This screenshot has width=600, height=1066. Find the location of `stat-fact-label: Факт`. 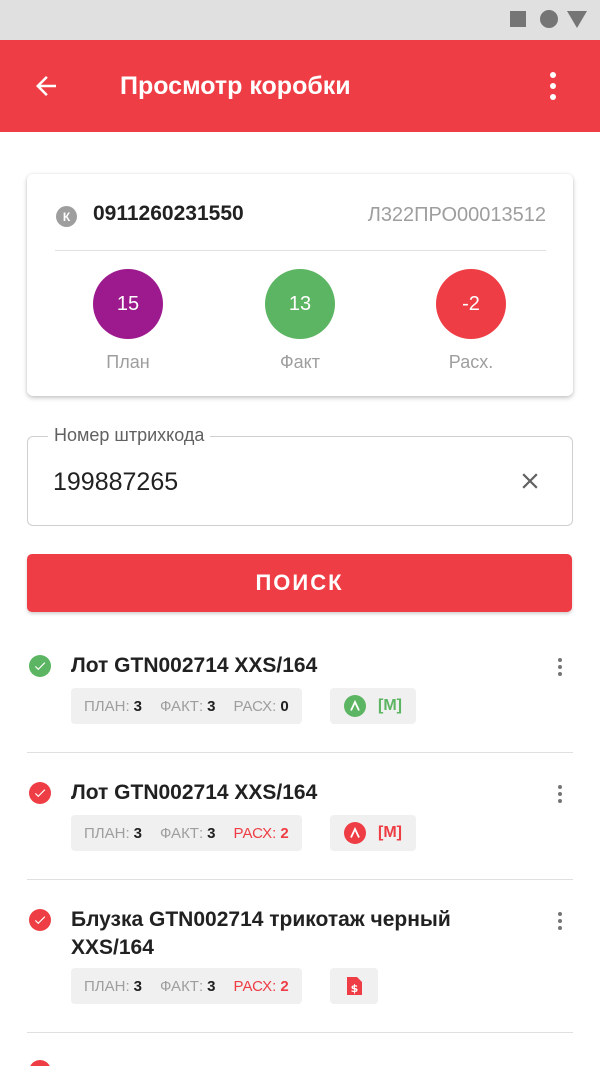

stat-fact-label: Факт is located at coordinates (300, 362).